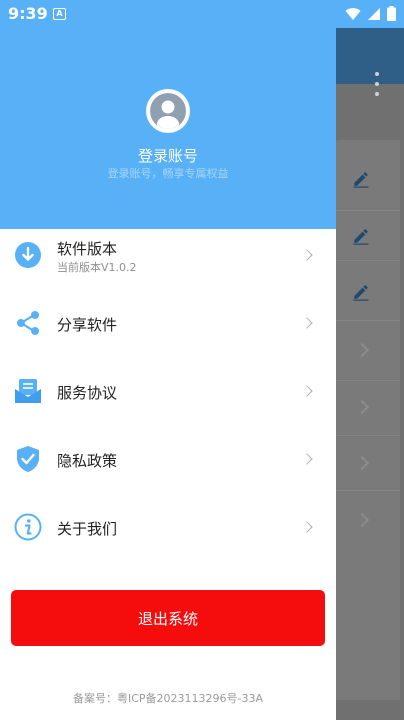  I want to click on info-icon, so click(28, 527).